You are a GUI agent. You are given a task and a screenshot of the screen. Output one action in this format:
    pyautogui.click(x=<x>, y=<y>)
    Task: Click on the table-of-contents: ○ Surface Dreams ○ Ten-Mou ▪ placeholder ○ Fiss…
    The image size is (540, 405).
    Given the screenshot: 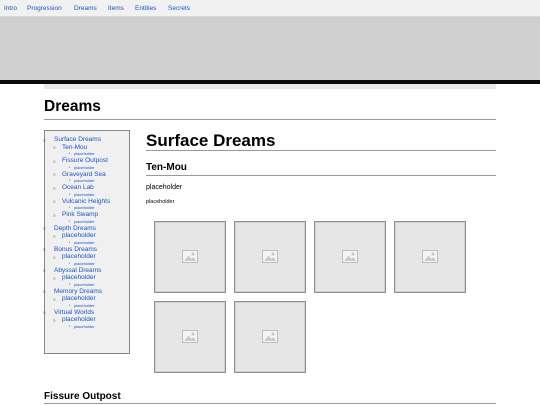 What is the action you would take?
    pyautogui.click(x=86, y=242)
    